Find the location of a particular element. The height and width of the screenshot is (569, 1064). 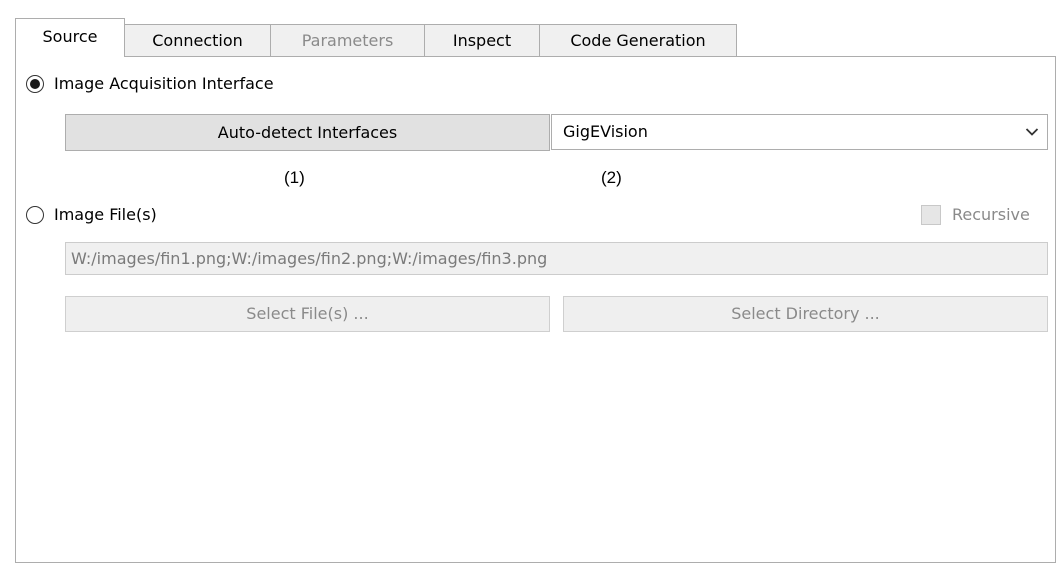

autodetect-button: Auto-detect Interfaces is located at coordinates (307, 132).